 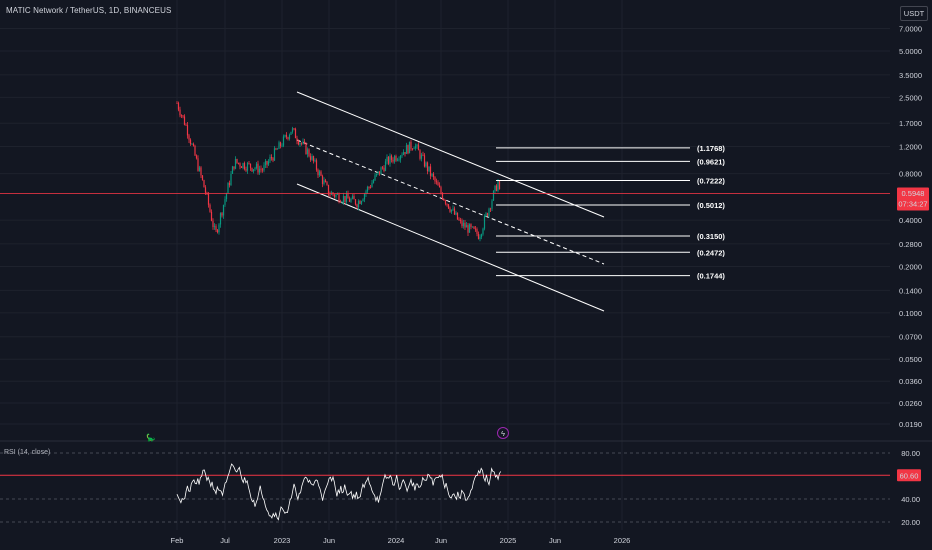 I want to click on lightning-icon: ϟ, so click(x=503, y=433).